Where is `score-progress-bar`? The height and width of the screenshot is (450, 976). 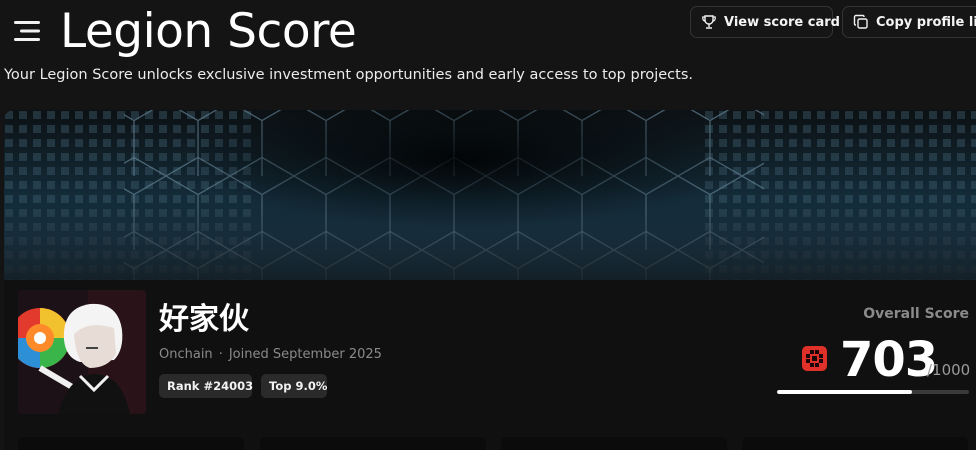
score-progress-bar is located at coordinates (873, 392).